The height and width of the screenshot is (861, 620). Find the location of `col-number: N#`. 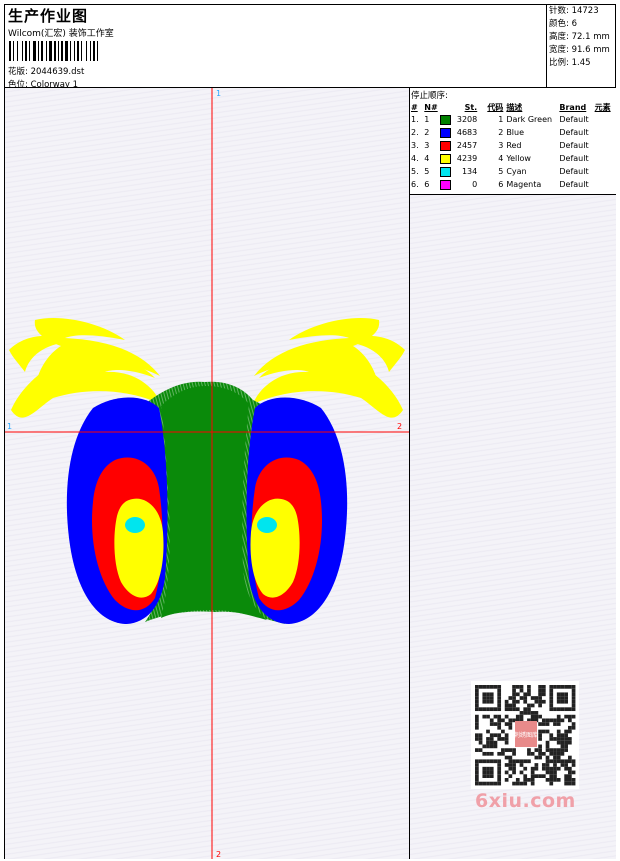

col-number: N# is located at coordinates (431, 107).